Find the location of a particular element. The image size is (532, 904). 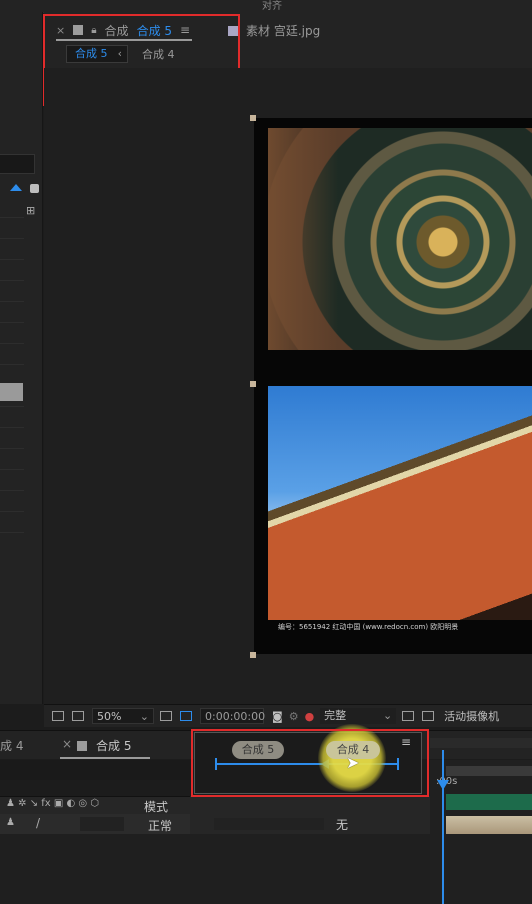

resolution-select: 完整 ⌄ is located at coordinates (358, 716).